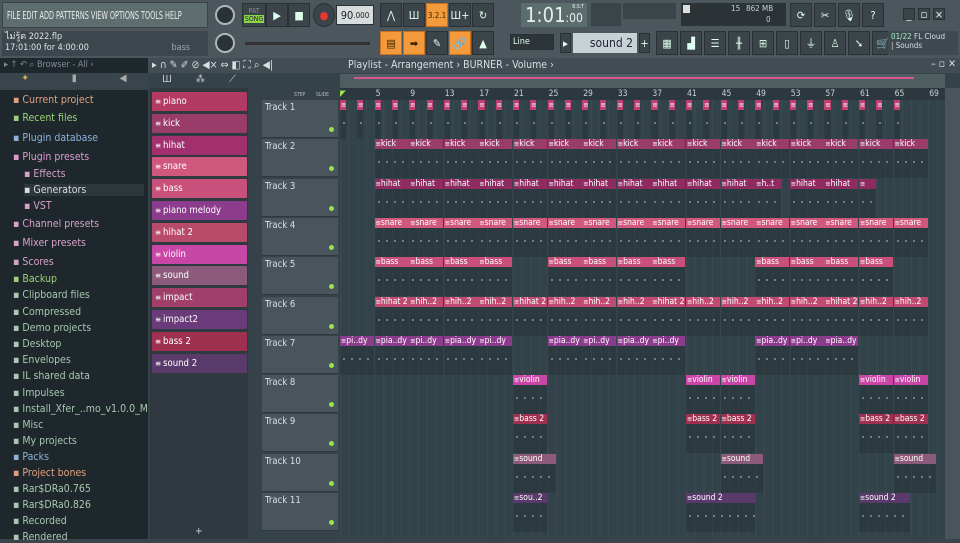  I want to click on menu-options: OPTIONS, so click(124, 15).